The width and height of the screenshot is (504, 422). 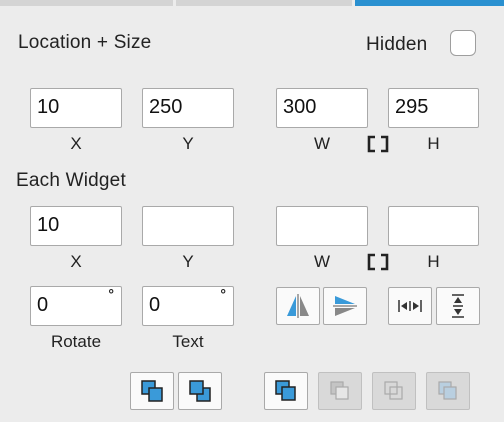 I want to click on distribute-horizontal-icon, so click(x=410, y=306).